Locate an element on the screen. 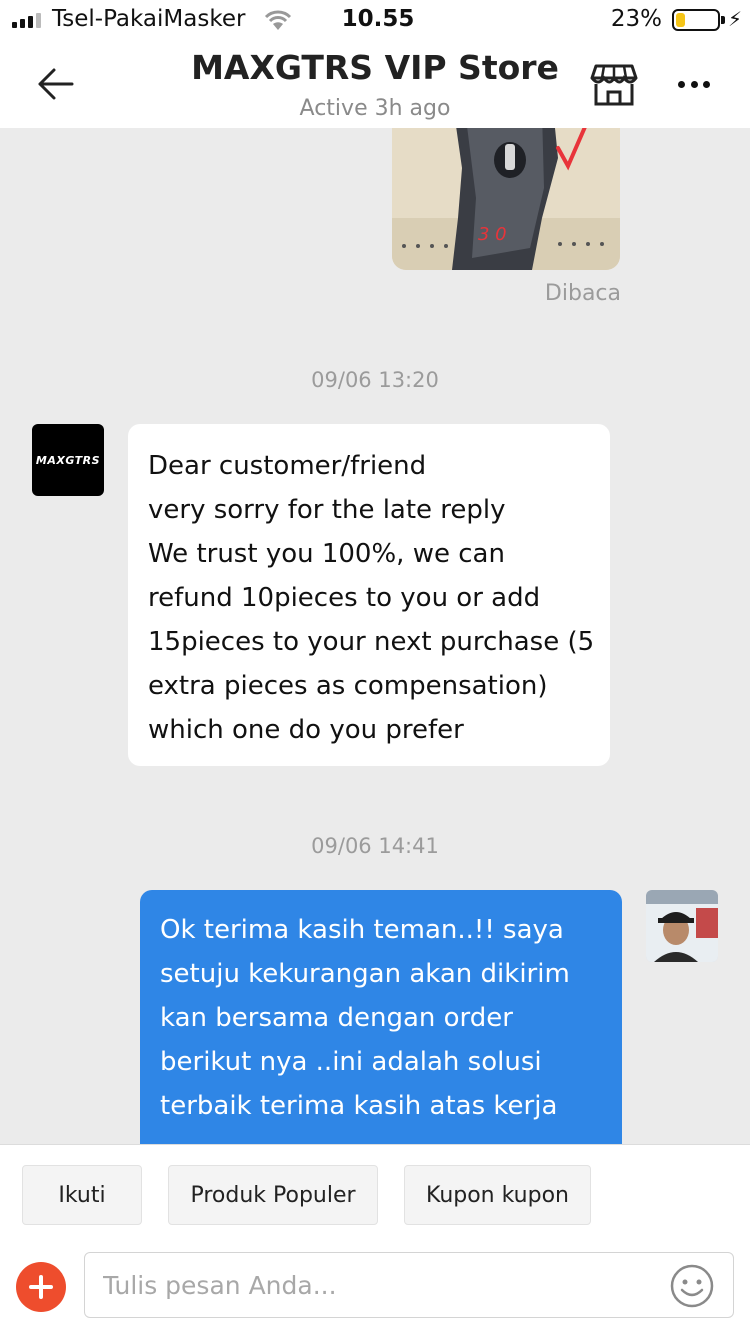  emoji-icon is located at coordinates (692, 1286).